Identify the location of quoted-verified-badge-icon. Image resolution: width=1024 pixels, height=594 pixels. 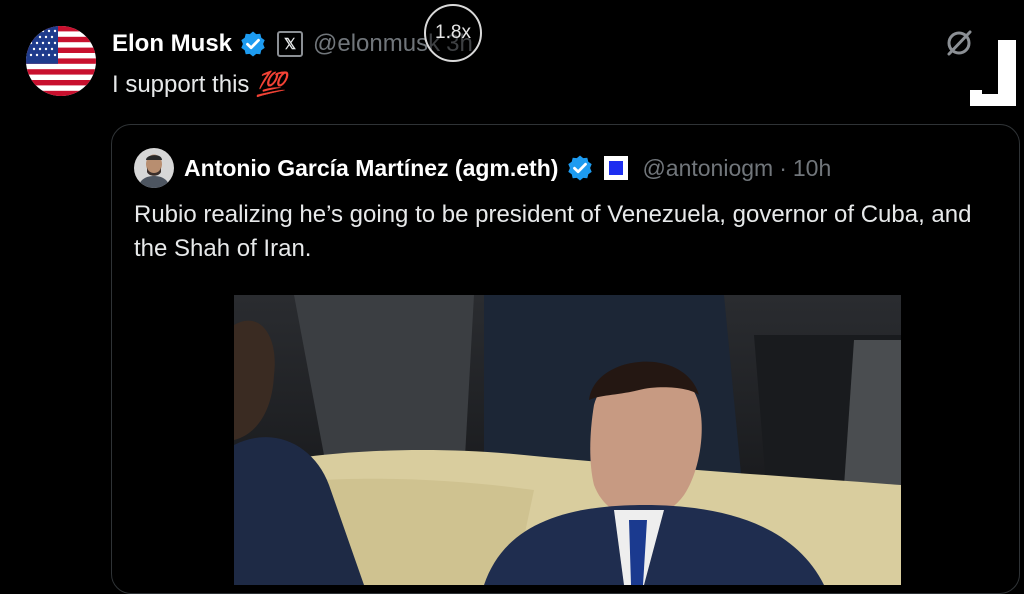
(580, 168).